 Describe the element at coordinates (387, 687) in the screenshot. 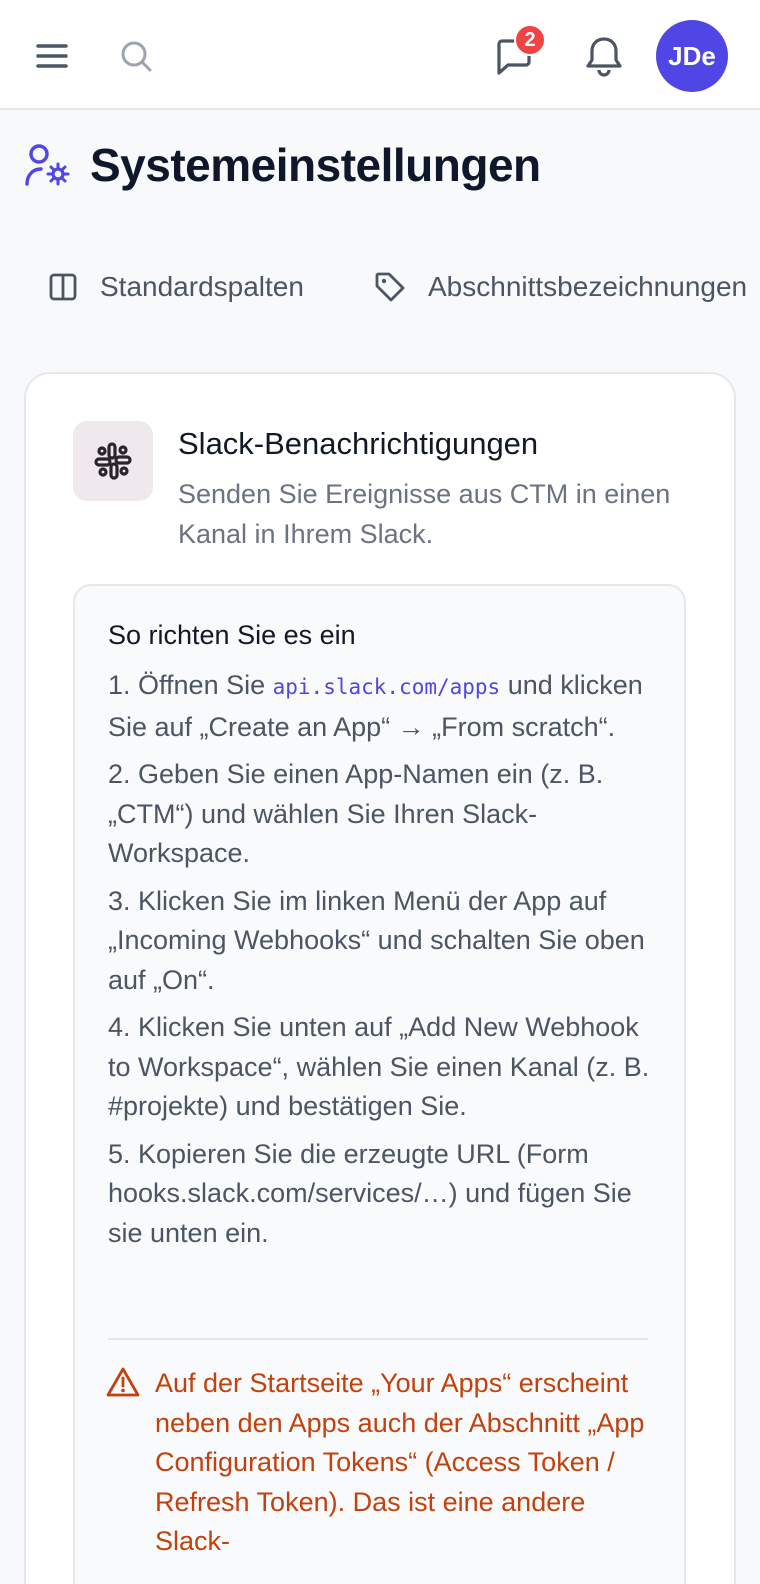

I see `slack-api-link: api.slack.com/apps` at that location.